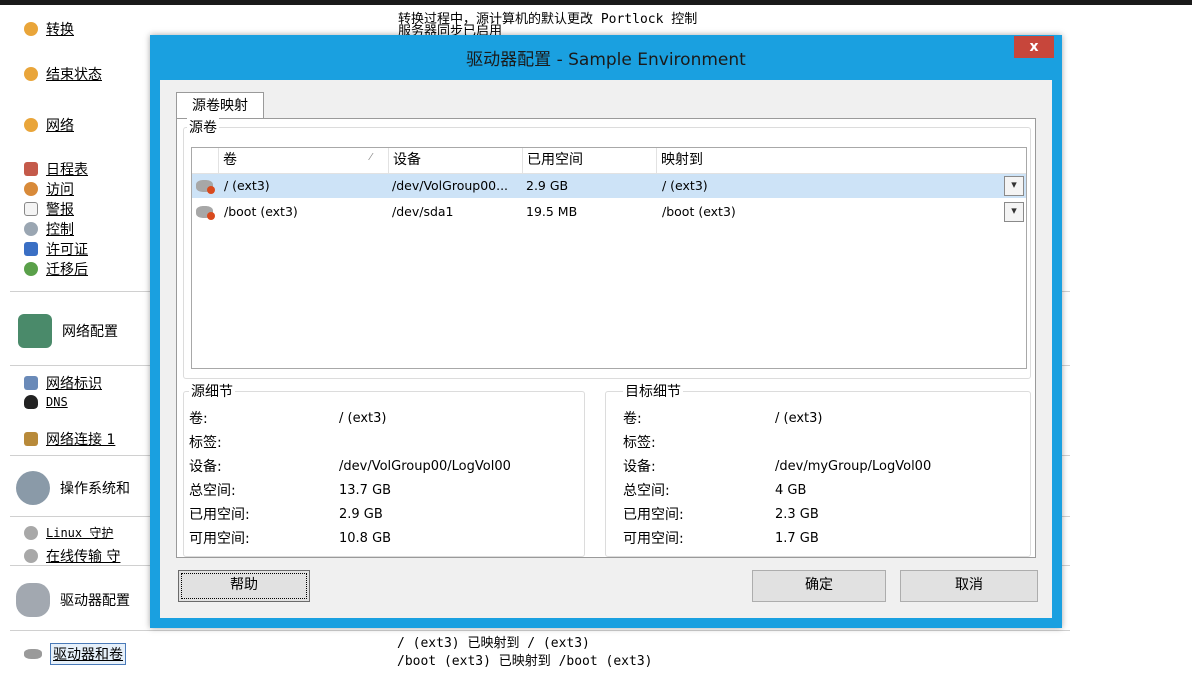 Image resolution: width=1192 pixels, height=673 pixels. Describe the element at coordinates (56, 249) in the screenshot. I see `sidebar-item-license: 许可证` at that location.